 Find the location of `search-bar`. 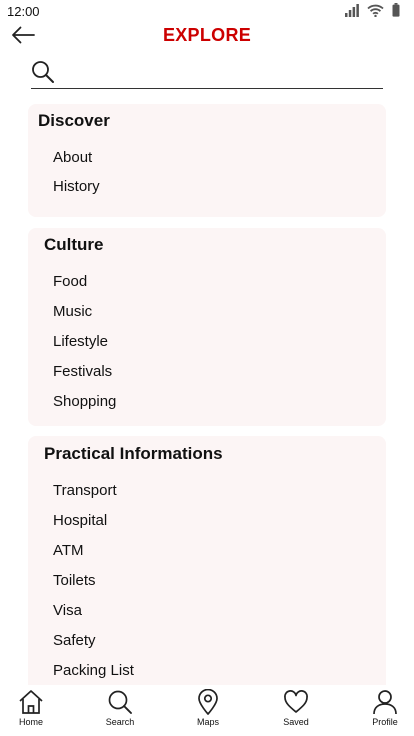

search-bar is located at coordinates (207, 73).